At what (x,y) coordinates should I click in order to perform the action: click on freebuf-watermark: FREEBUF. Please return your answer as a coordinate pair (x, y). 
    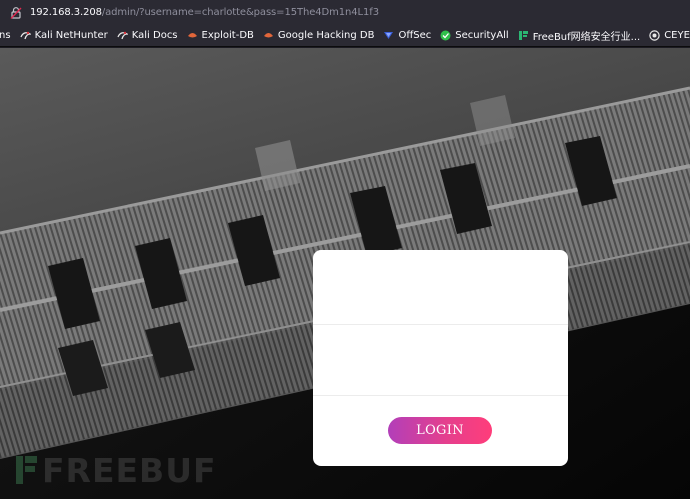
    Looking at the image, I should click on (116, 470).